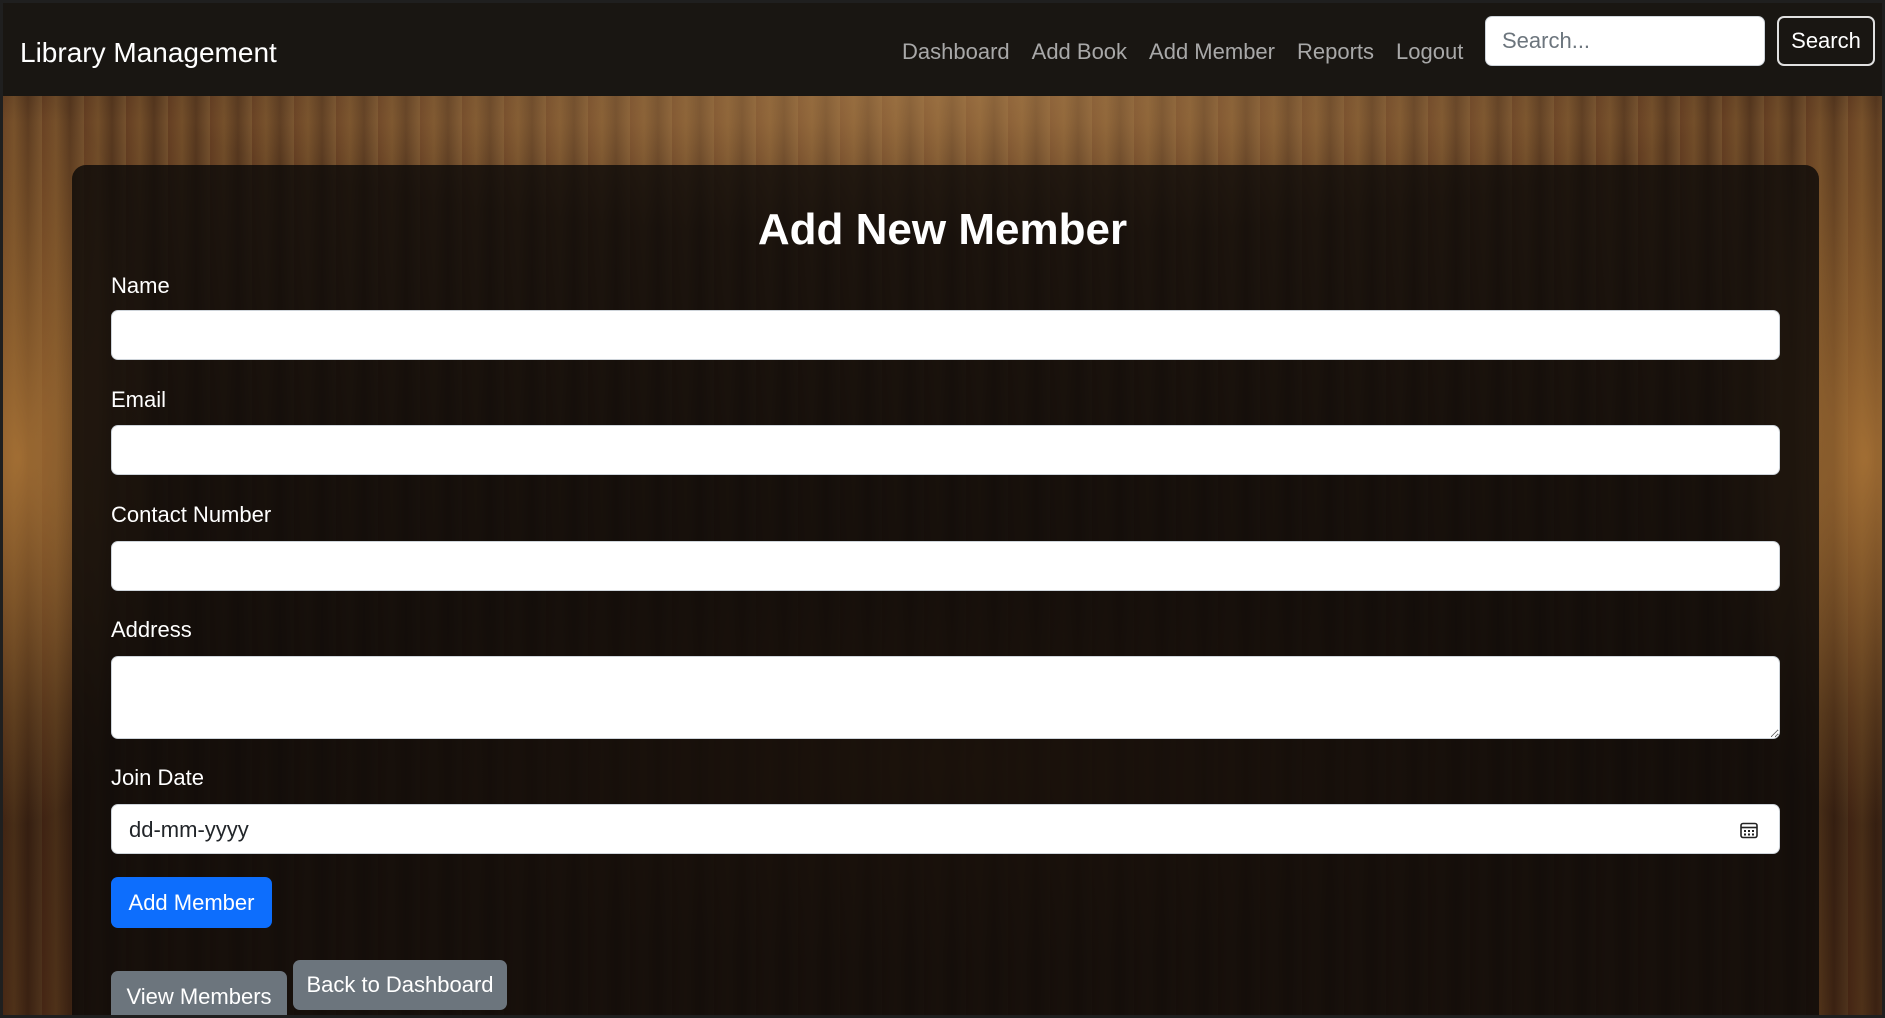 The width and height of the screenshot is (1885, 1018). What do you see at coordinates (942, 229) in the screenshot?
I see `page-title: Add New Member` at bounding box center [942, 229].